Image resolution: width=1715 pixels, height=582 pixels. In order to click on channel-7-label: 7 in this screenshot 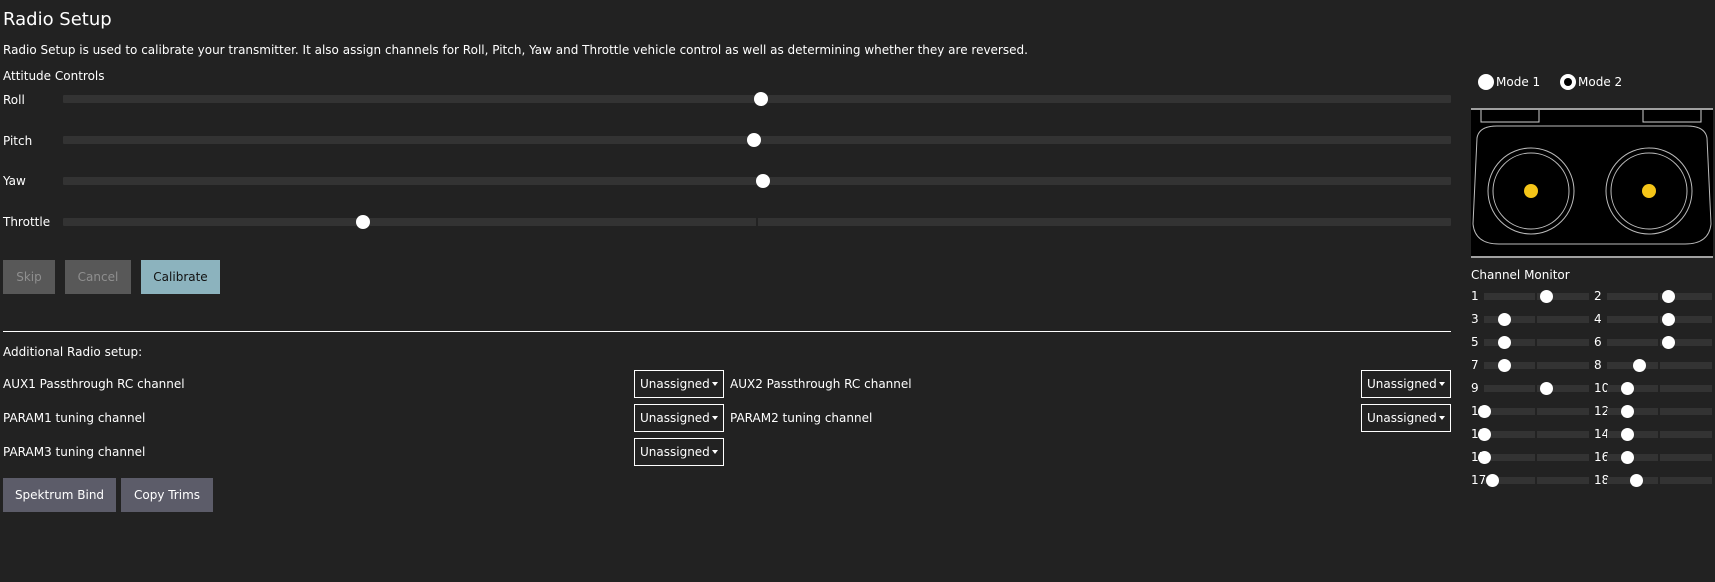, I will do `click(1475, 365)`.